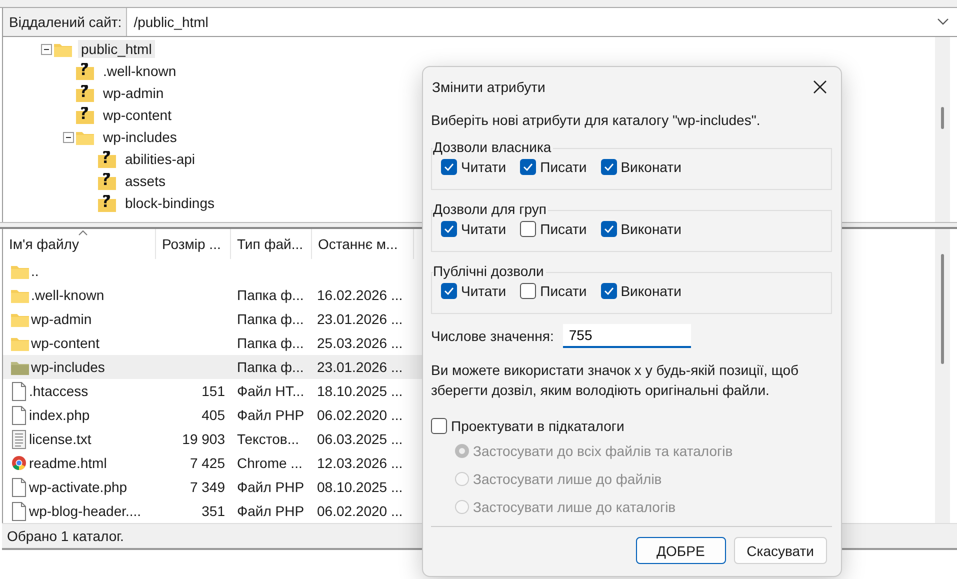 The image size is (957, 579). What do you see at coordinates (489, 271) in the screenshot?
I see `group-title: Публічні дозволи` at bounding box center [489, 271].